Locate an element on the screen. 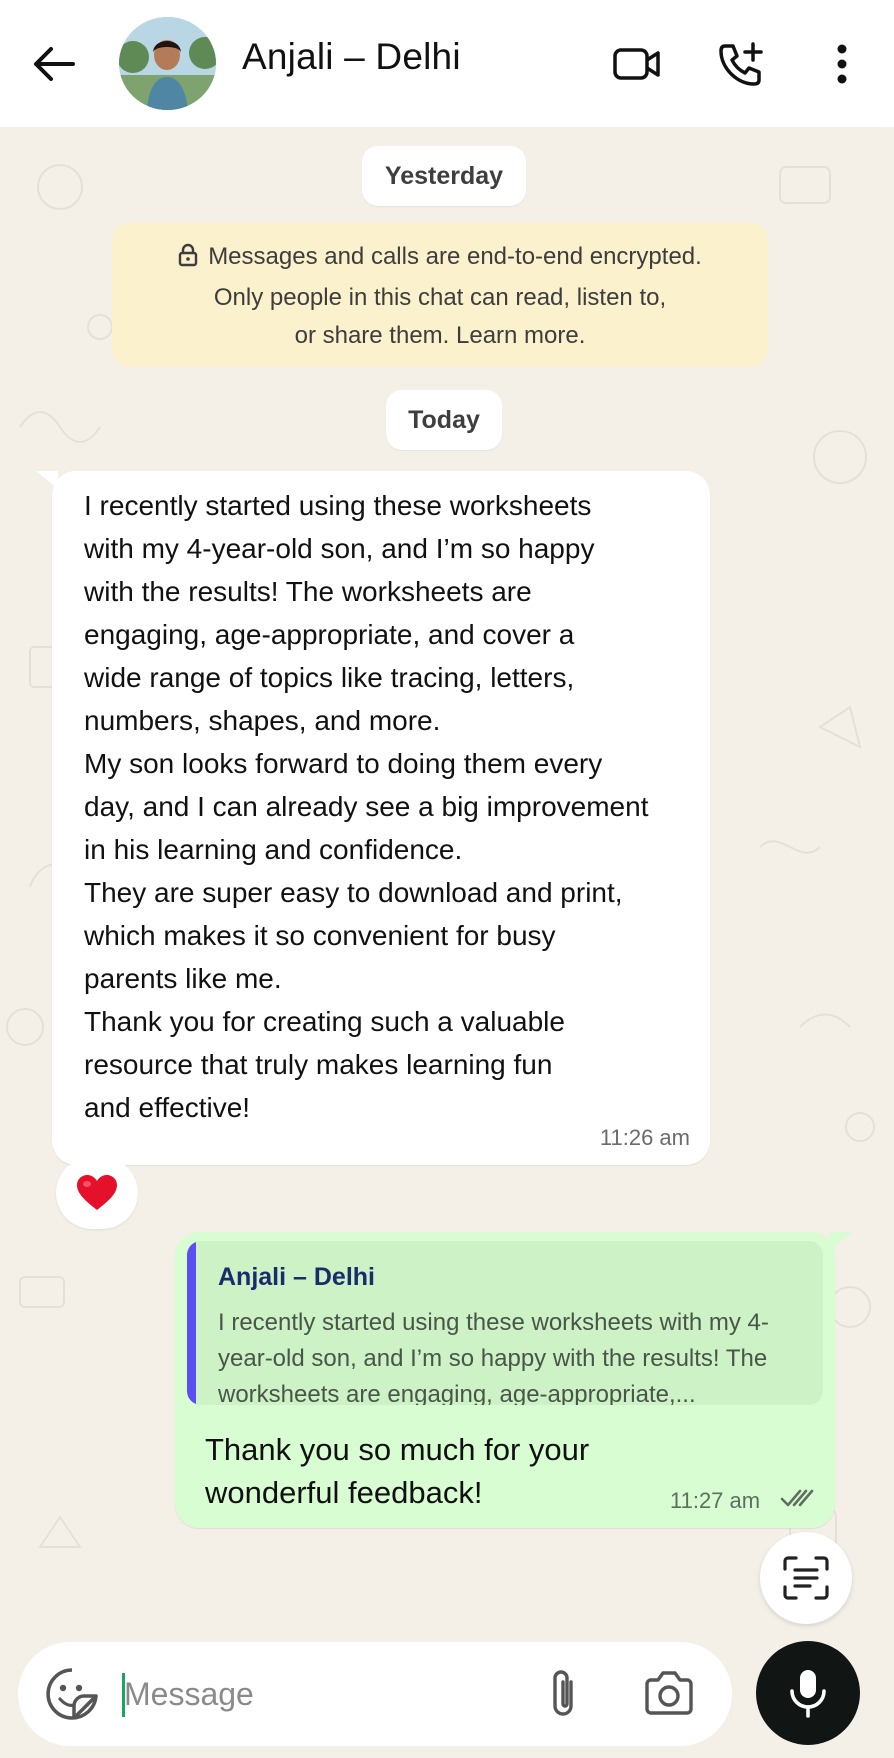 This screenshot has height=1758, width=894. date-pill-today: Today is located at coordinates (444, 420).